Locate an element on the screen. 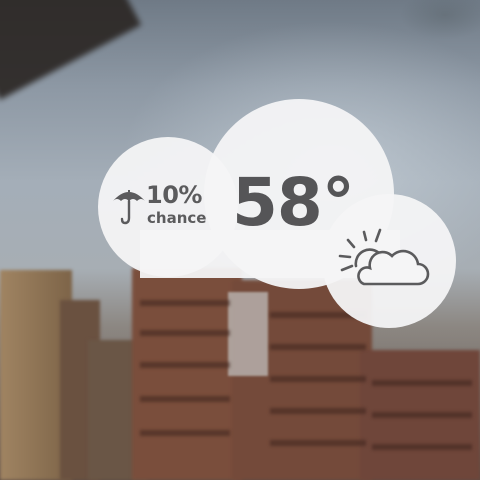  partly-cloudy-icon is located at coordinates (384, 257).